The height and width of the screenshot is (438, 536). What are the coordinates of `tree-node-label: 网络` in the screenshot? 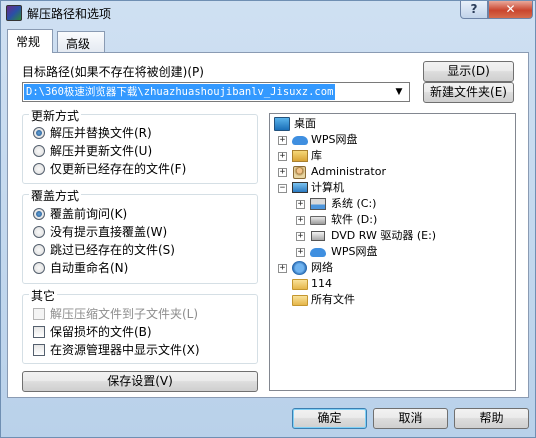 It's located at (322, 267).